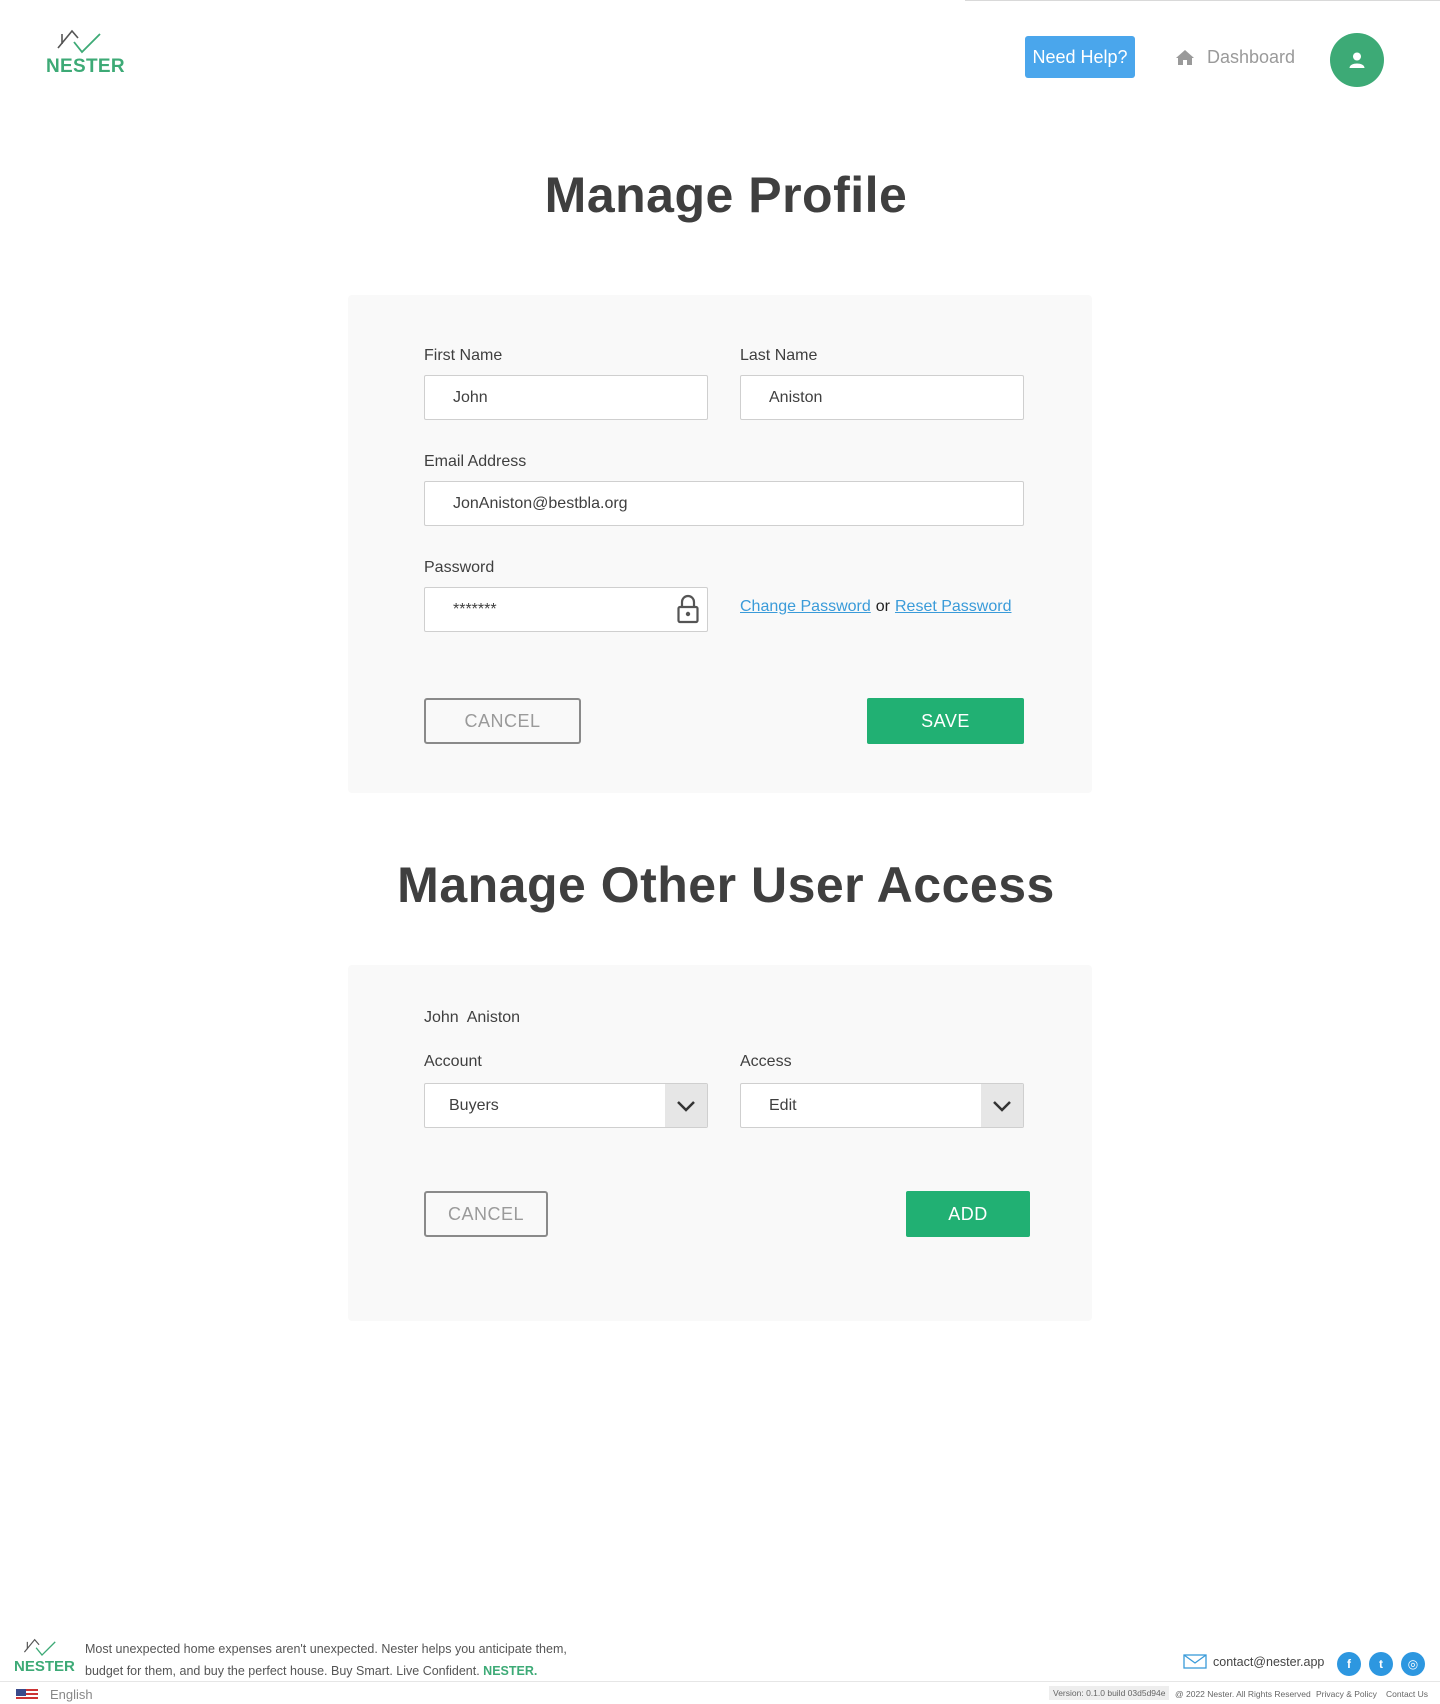 The image size is (1440, 1704). I want to click on dribbble-icon: ◎, so click(1413, 1664).